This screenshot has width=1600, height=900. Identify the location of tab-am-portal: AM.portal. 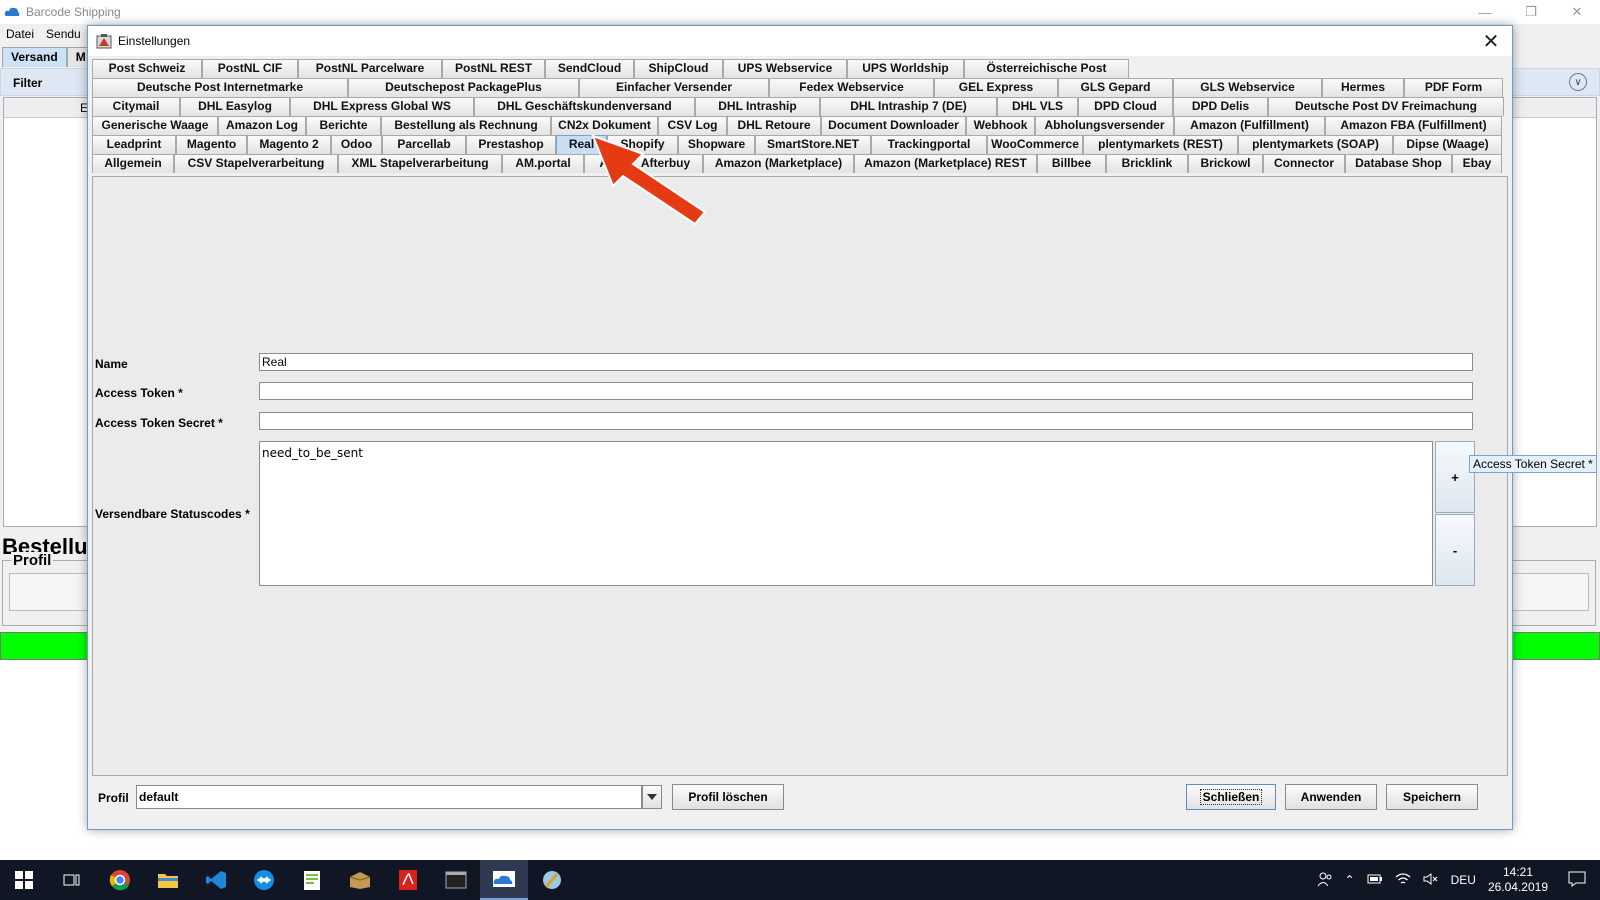
(543, 163).